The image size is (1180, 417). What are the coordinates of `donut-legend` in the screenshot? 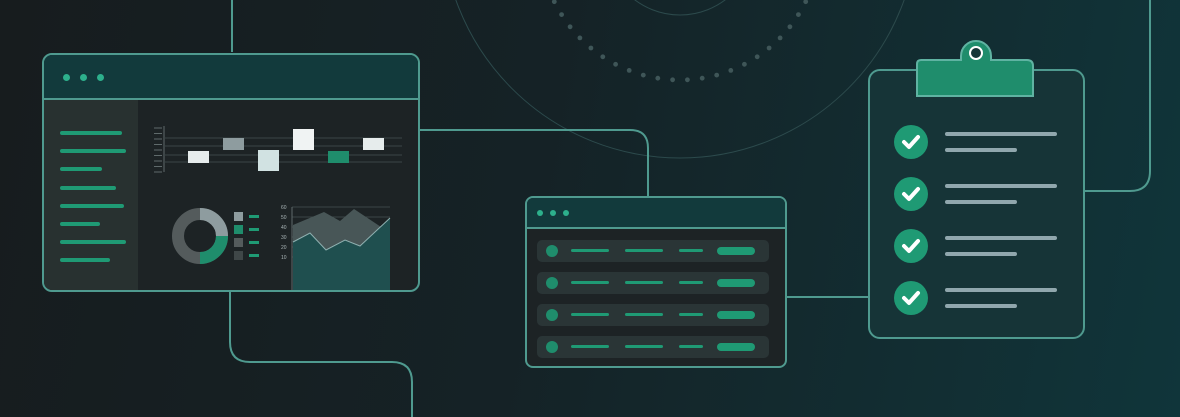 It's located at (246, 236).